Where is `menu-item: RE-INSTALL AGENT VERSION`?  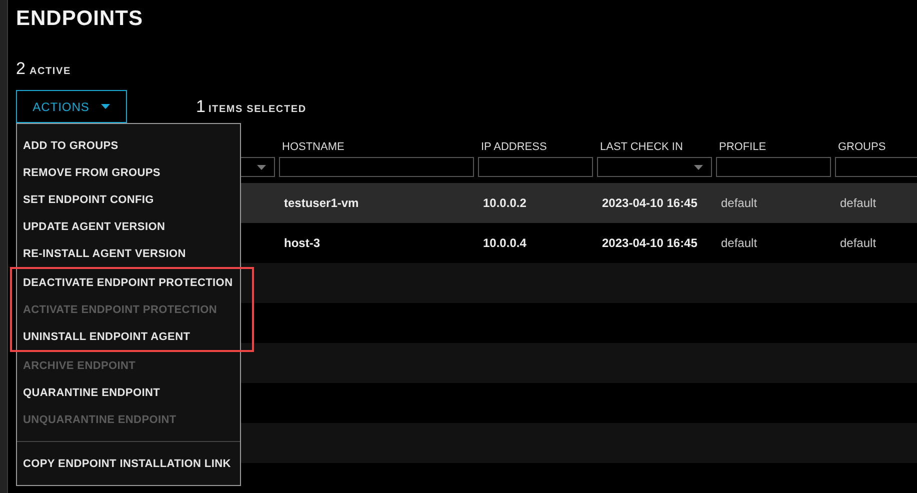 menu-item: RE-INSTALL AGENT VERSION is located at coordinates (128, 253).